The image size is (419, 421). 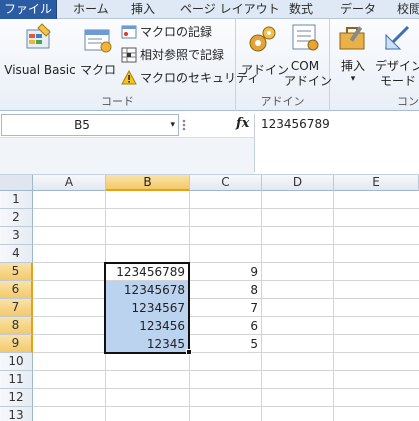 I want to click on cell-c9: 5, so click(x=226, y=344).